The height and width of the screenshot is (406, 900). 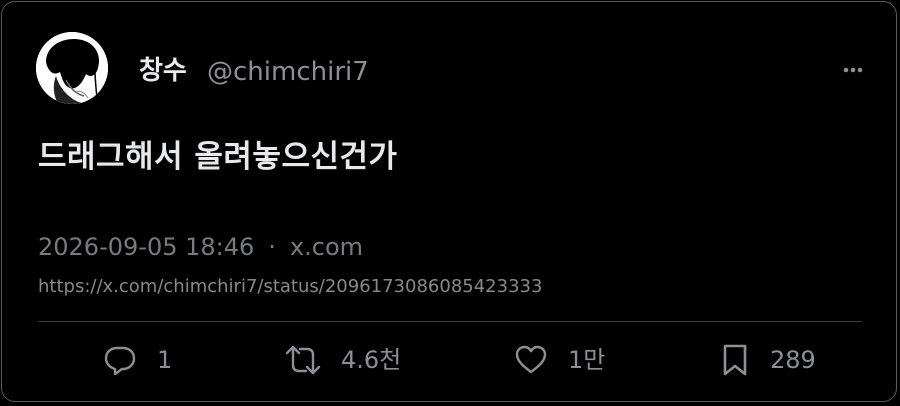 What do you see at coordinates (587, 360) in the screenshot?
I see `like-count: 1만` at bounding box center [587, 360].